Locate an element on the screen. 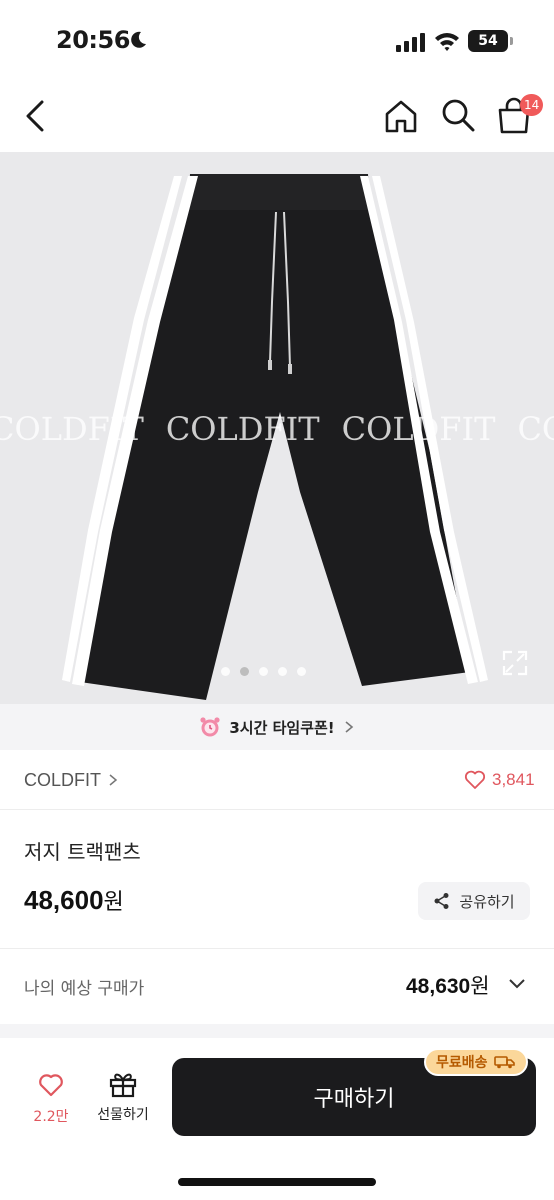 This screenshot has height=1200, width=554. expand-icon is located at coordinates (515, 663).